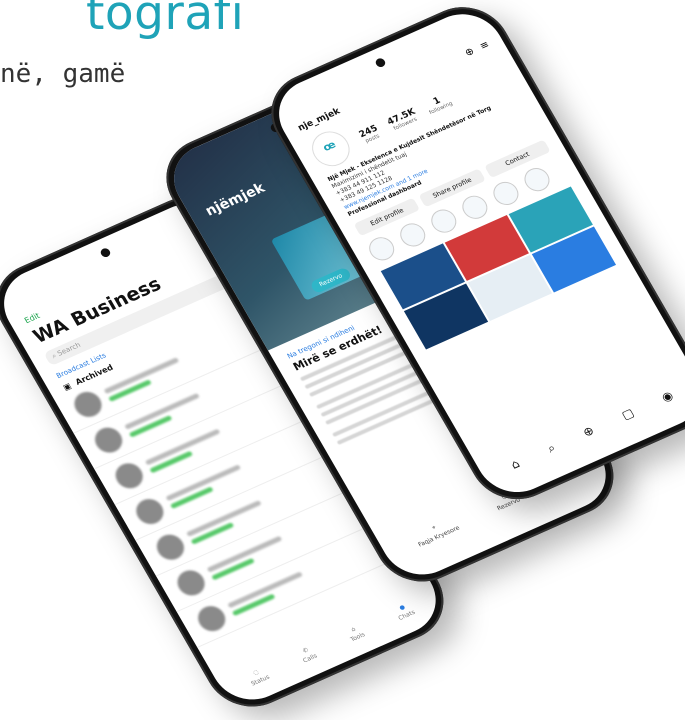  I want to click on nav-tools: ⌂ Tools, so click(355, 633).